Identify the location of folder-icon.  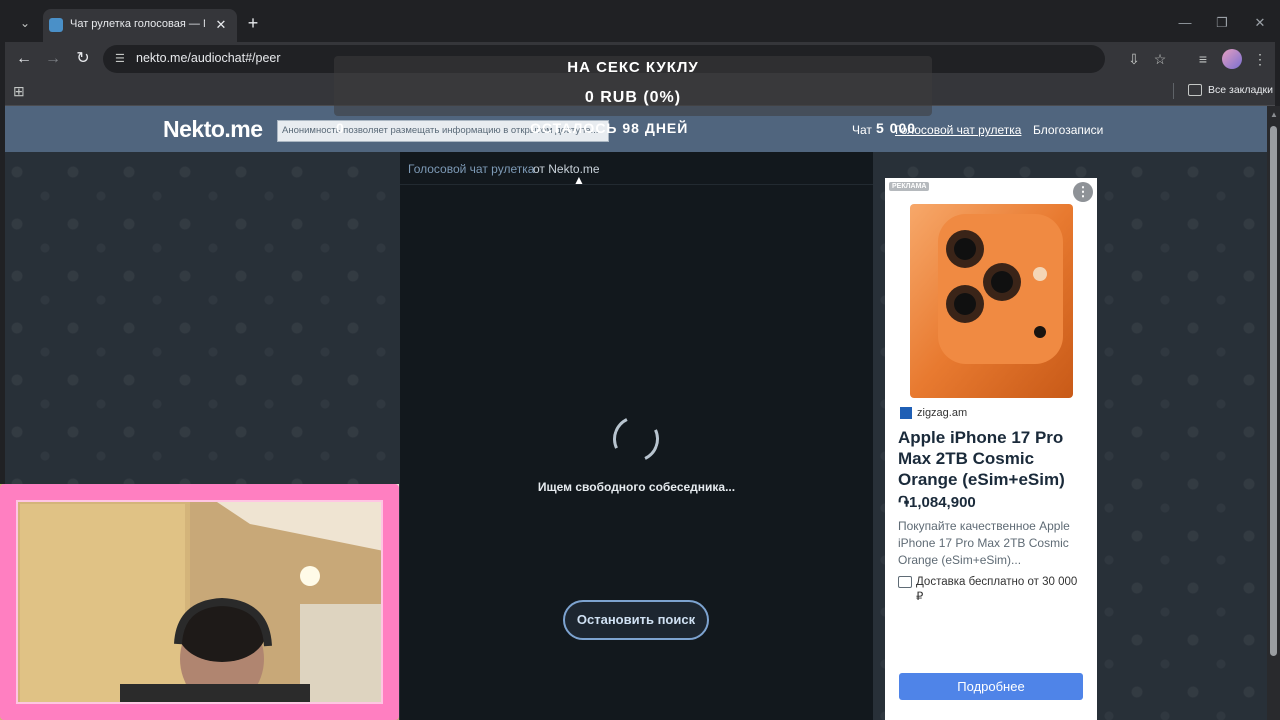
(1195, 90).